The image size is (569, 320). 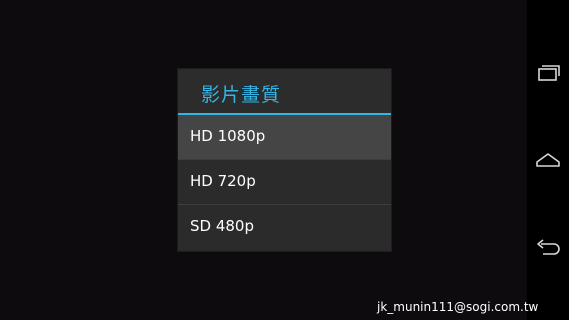 What do you see at coordinates (458, 307) in the screenshot?
I see `watermark-text: jk_munin111@sogi.com.tw` at bounding box center [458, 307].